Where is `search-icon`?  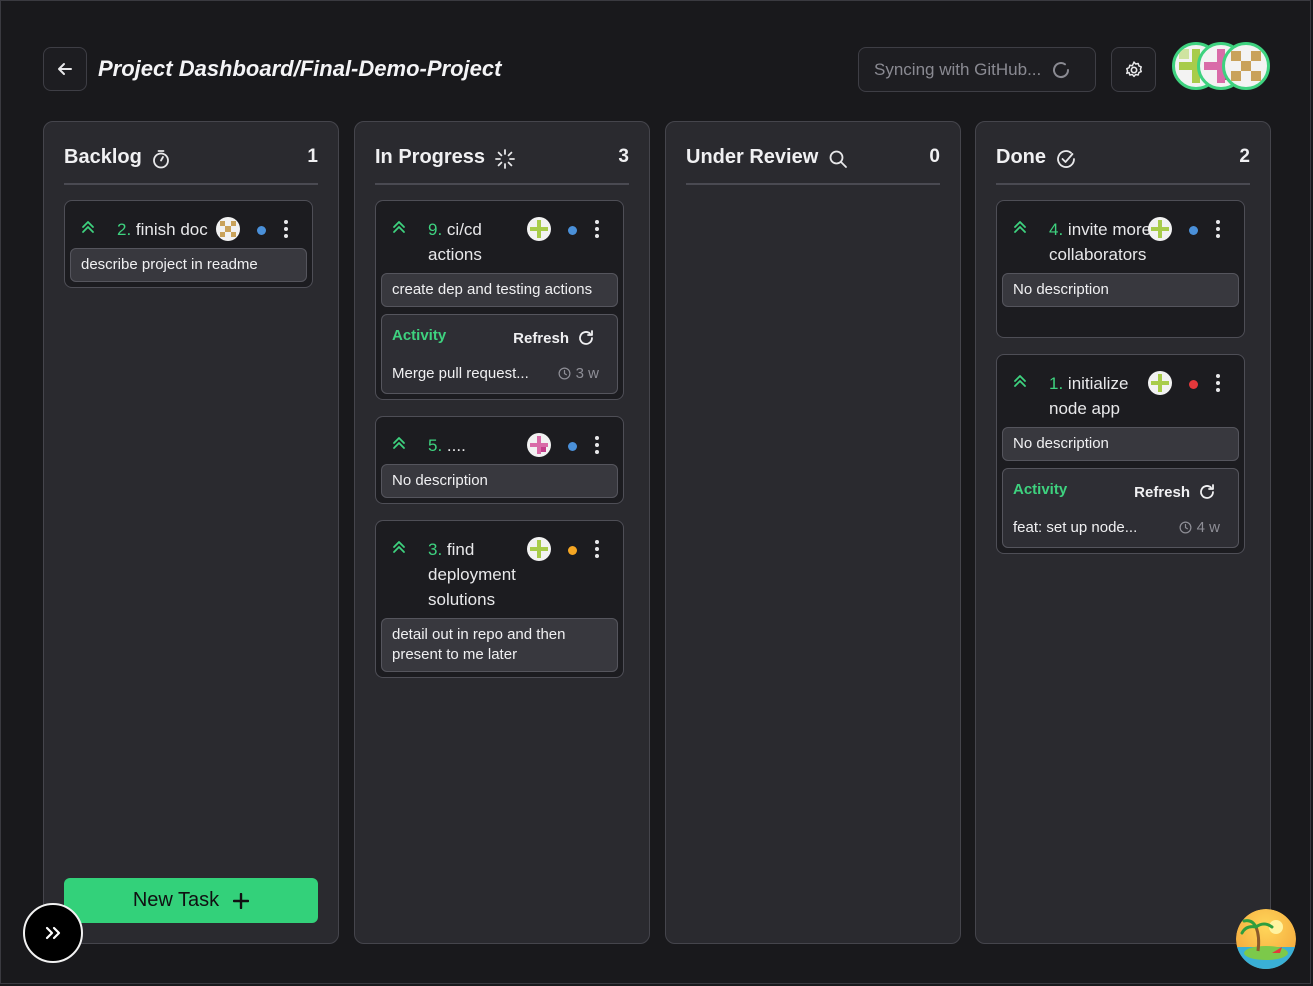
search-icon is located at coordinates (838, 159).